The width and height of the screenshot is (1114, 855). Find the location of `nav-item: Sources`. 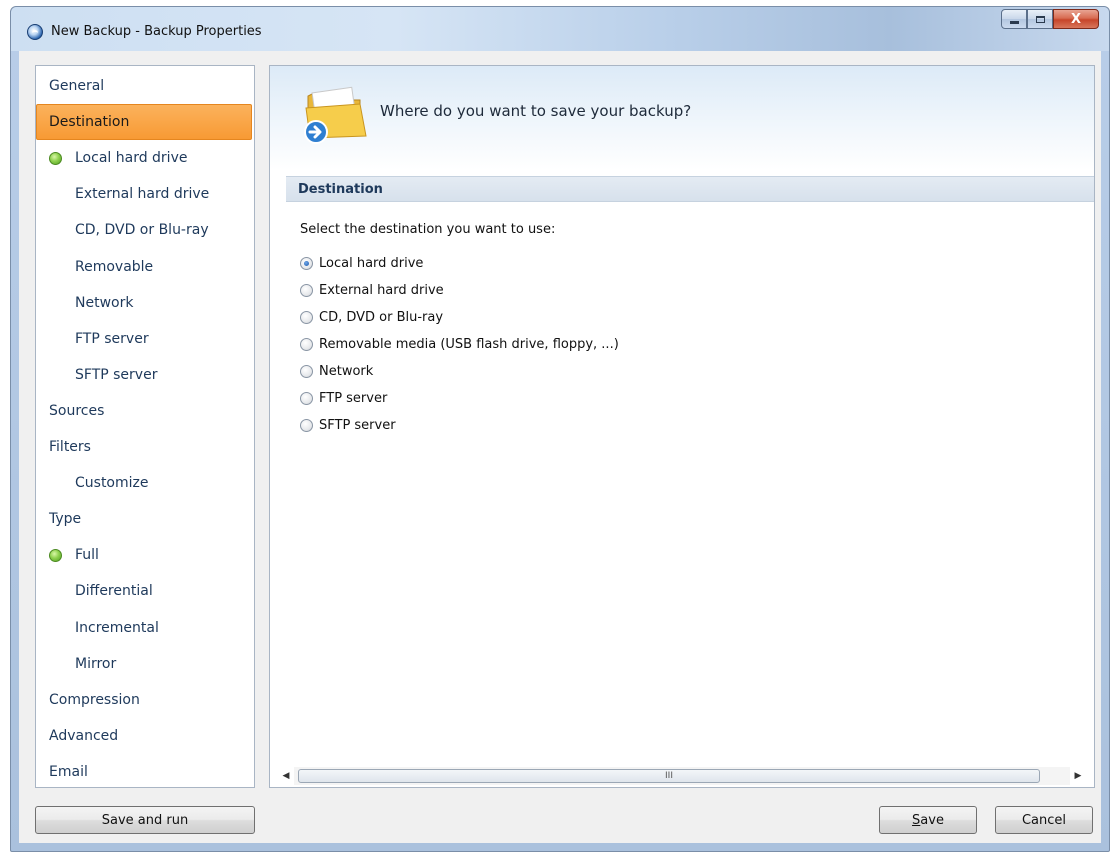

nav-item: Sources is located at coordinates (145, 411).